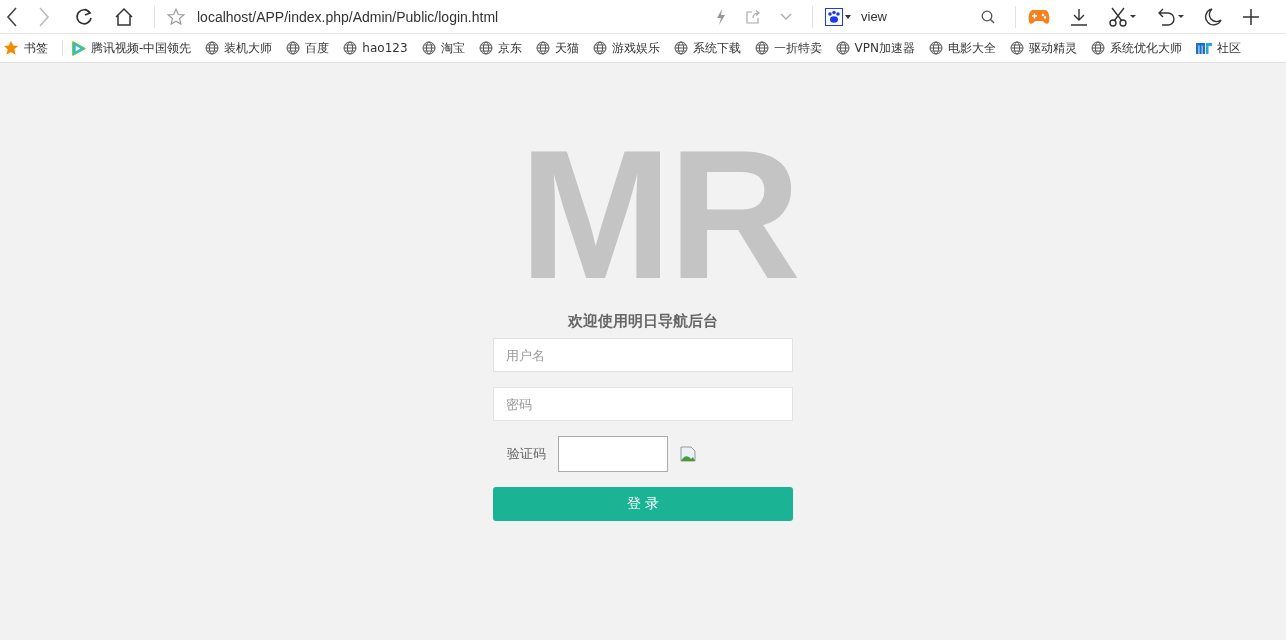  I want to click on bookmark-link: 腾讯视频-中国领先, so click(131, 48).